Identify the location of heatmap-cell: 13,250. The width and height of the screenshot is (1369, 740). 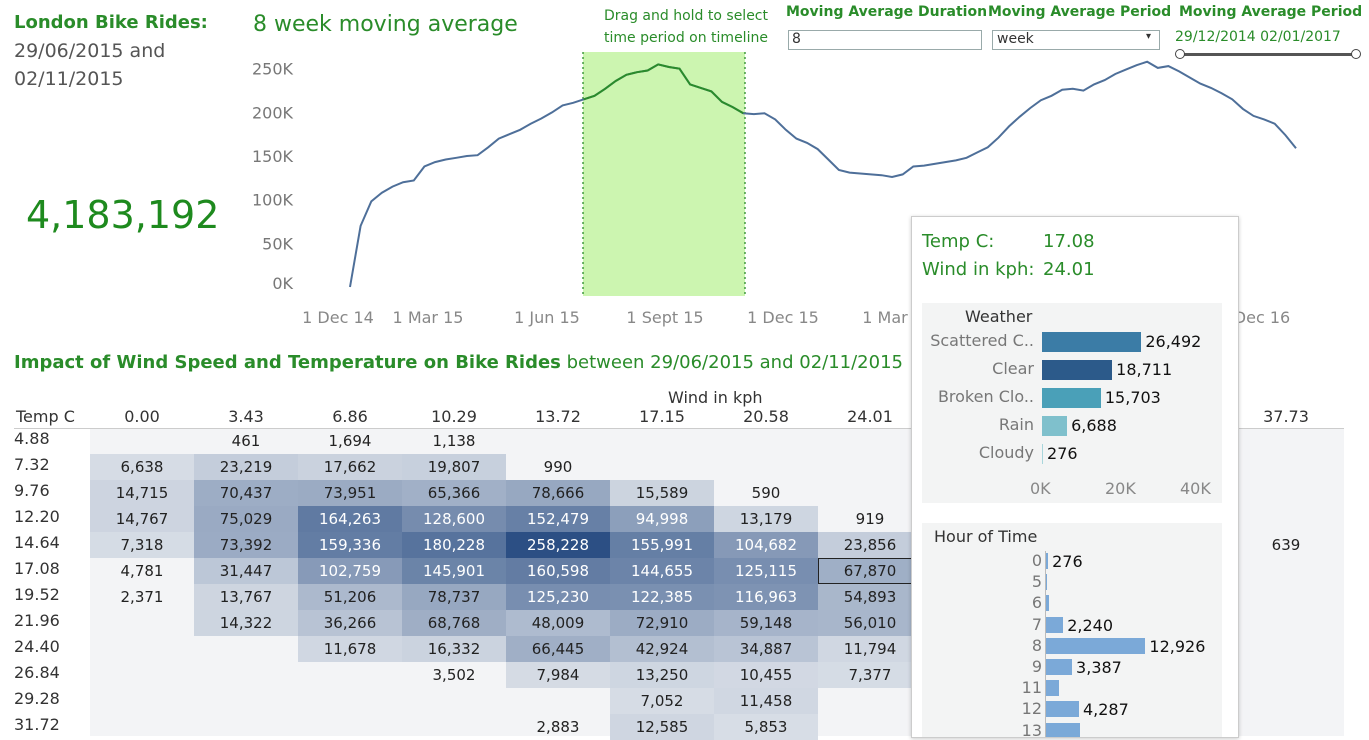
(662, 675).